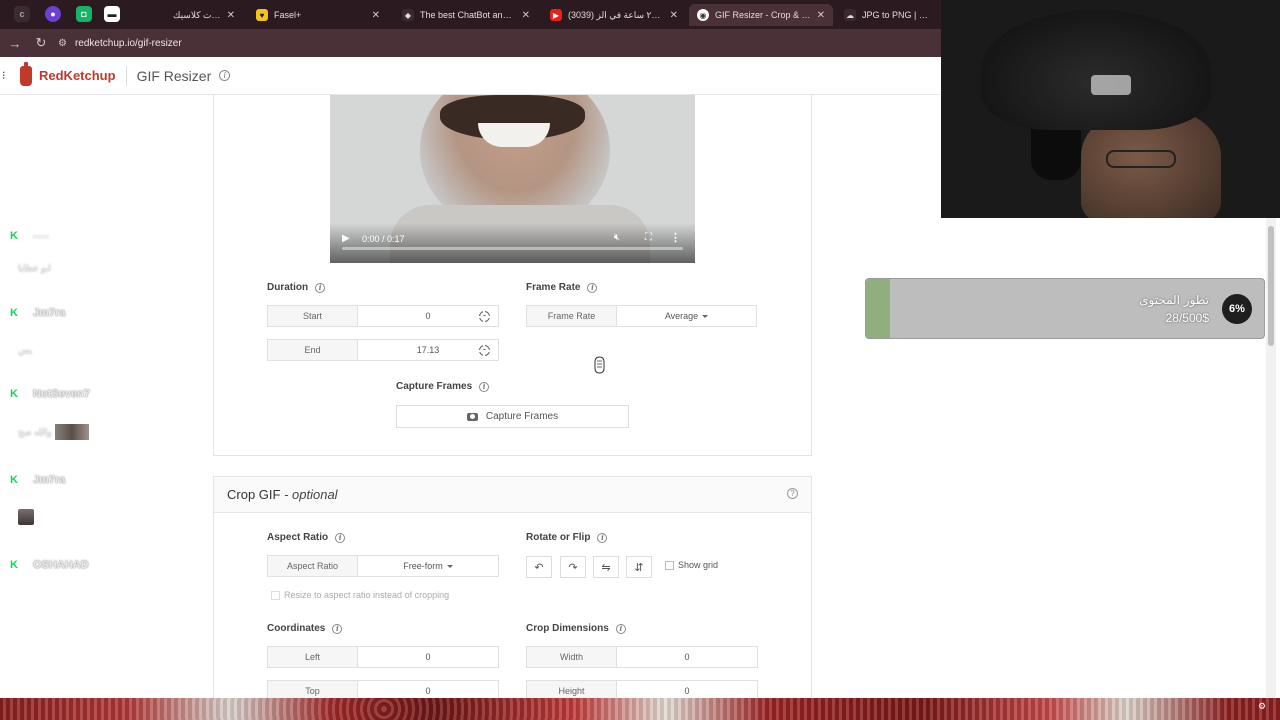  I want to click on width-input: 0, so click(687, 657).